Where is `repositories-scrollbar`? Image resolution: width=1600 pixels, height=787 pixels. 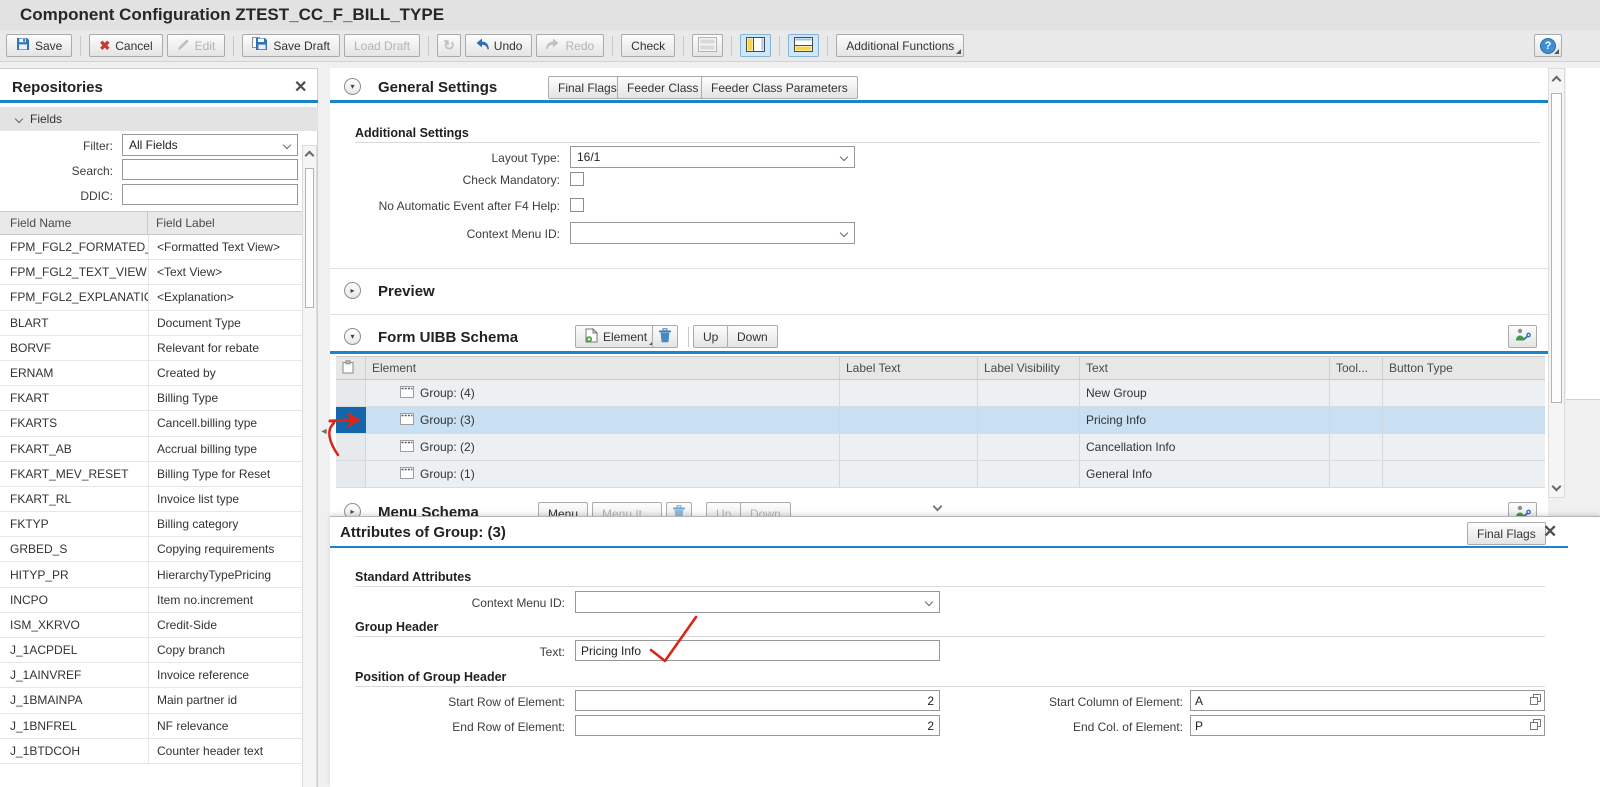
repositories-scrollbar is located at coordinates (309, 466).